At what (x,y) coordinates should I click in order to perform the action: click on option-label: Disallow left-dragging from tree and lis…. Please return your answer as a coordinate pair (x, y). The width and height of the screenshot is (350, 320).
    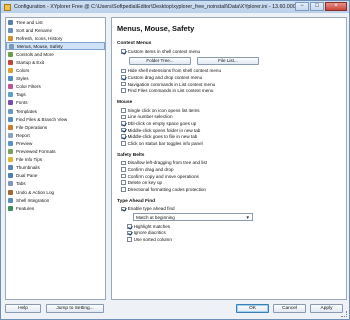
    Looking at the image, I should click on (167, 163).